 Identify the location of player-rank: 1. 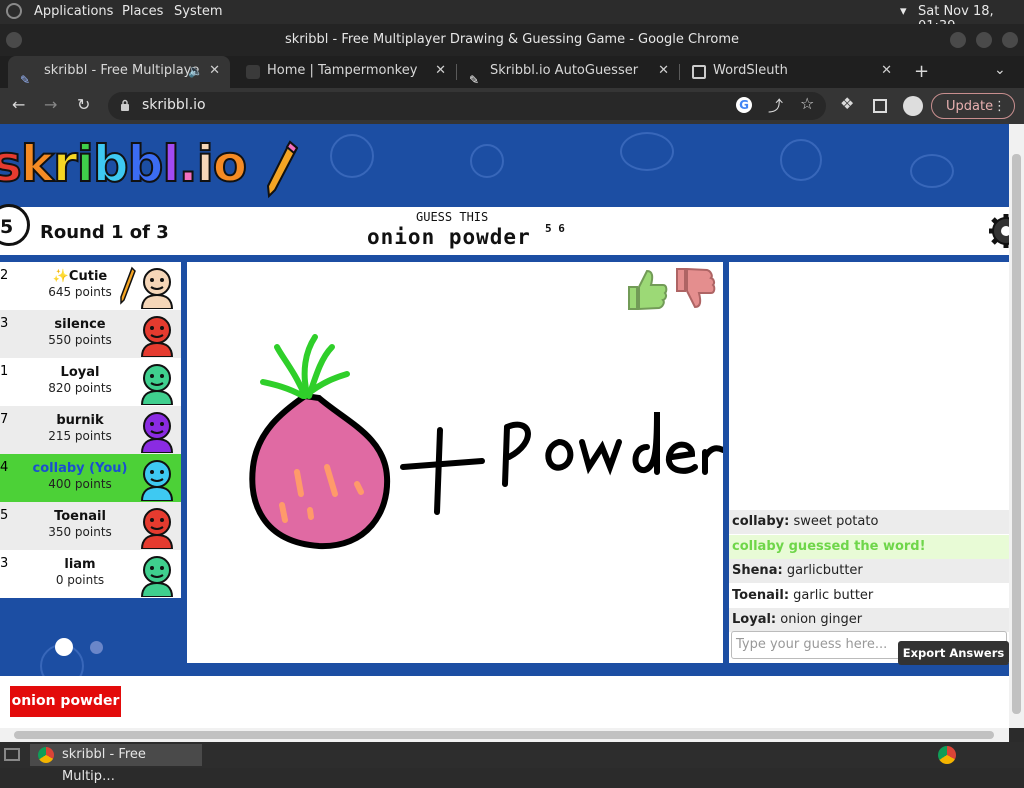
(4, 371).